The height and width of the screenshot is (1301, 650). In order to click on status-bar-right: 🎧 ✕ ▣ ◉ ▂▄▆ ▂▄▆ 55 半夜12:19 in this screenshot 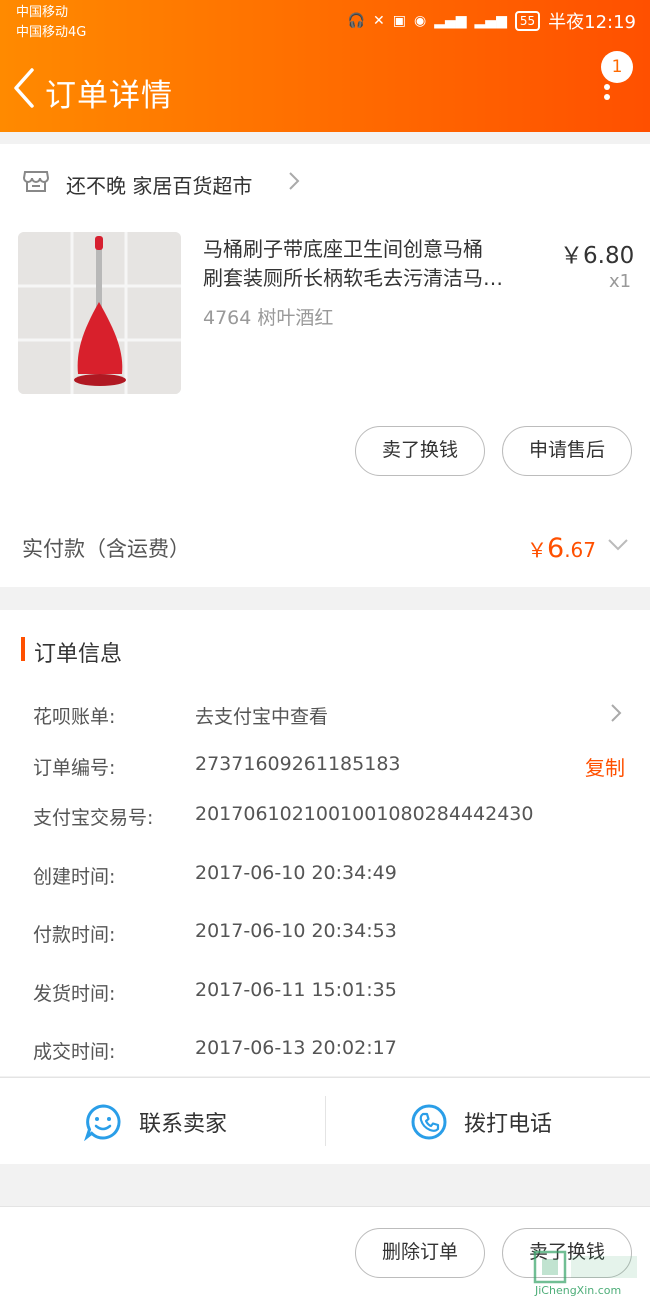, I will do `click(492, 21)`.